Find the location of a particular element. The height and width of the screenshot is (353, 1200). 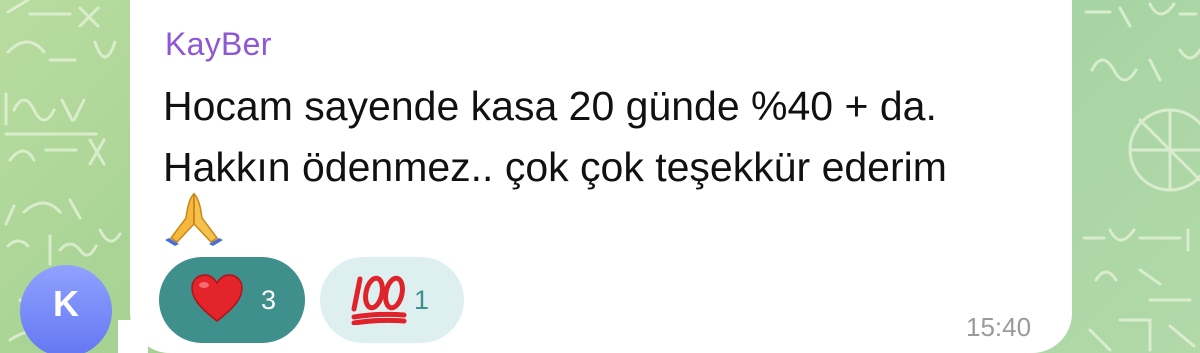

pray-icon is located at coordinates (194, 219).